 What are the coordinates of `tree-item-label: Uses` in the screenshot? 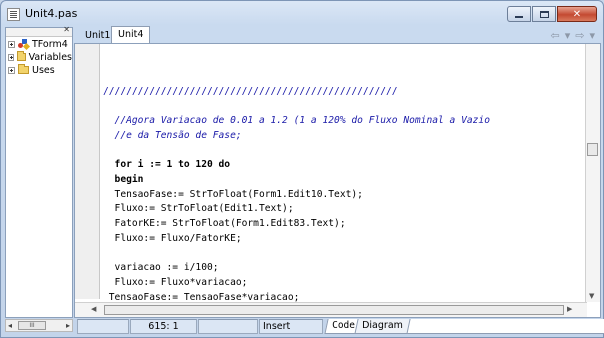 It's located at (43, 70).